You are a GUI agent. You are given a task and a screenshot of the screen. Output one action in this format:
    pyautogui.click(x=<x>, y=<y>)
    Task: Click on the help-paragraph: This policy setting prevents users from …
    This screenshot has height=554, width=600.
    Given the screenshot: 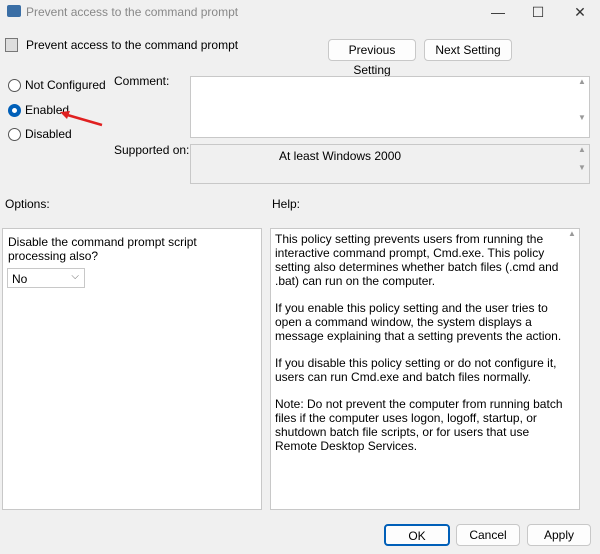 What is the action you would take?
    pyautogui.click(x=417, y=260)
    